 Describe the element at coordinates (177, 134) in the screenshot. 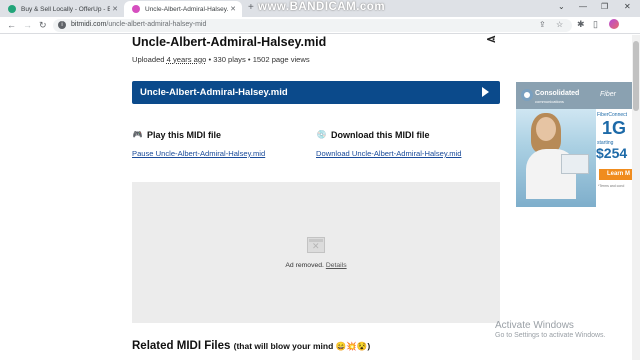

I see `play-section-heading: 🎮 Play this MIDI file` at that location.